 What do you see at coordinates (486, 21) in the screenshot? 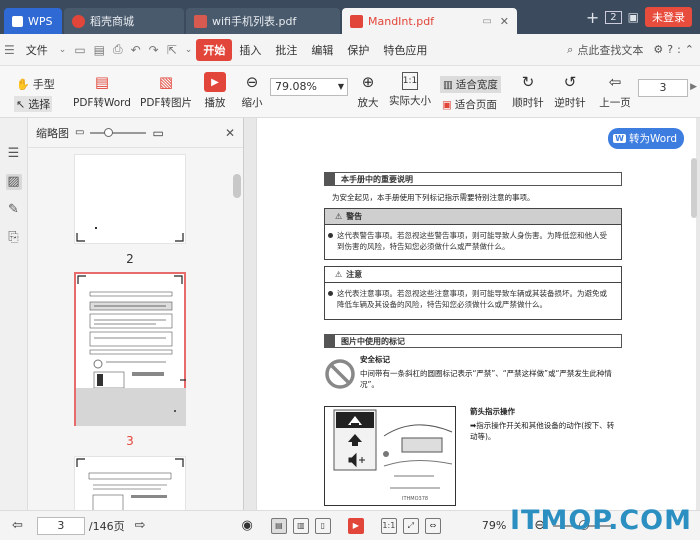
I see `window-mode-icon: ▭` at bounding box center [486, 21].